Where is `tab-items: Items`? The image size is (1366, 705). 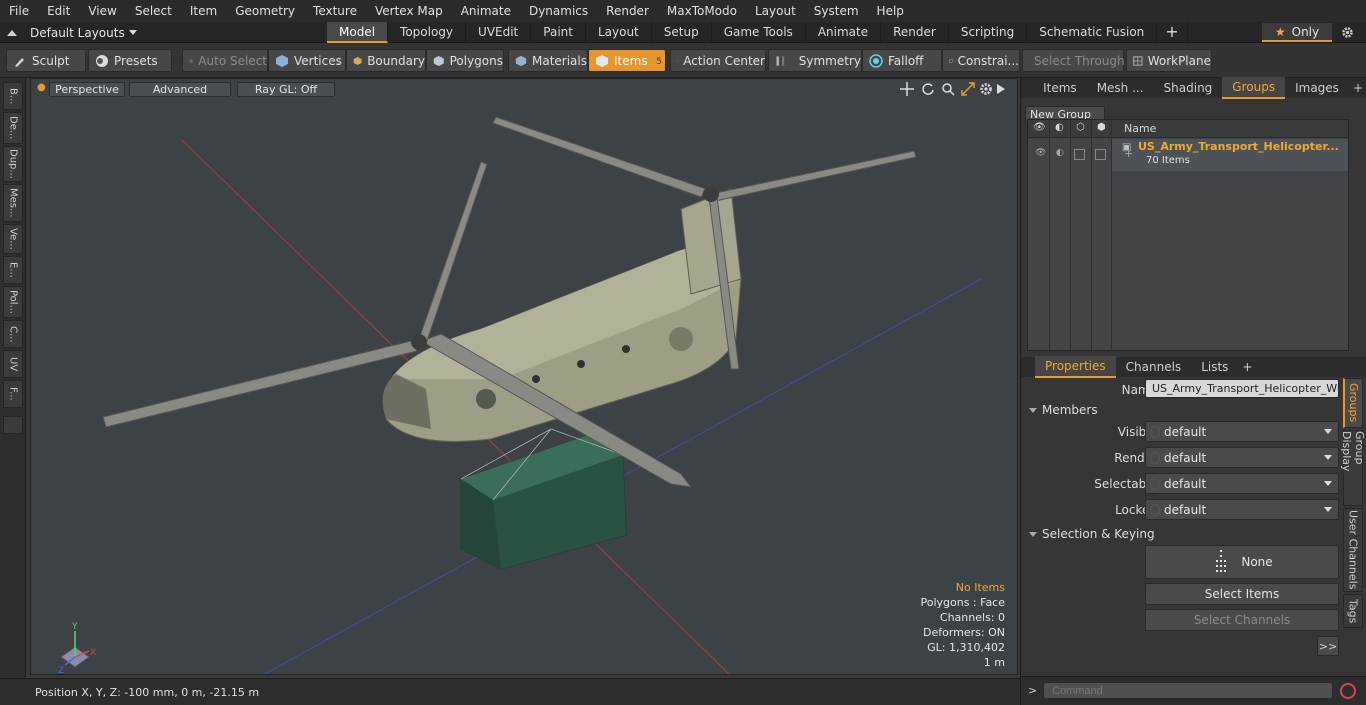 tab-items: Items is located at coordinates (1060, 88).